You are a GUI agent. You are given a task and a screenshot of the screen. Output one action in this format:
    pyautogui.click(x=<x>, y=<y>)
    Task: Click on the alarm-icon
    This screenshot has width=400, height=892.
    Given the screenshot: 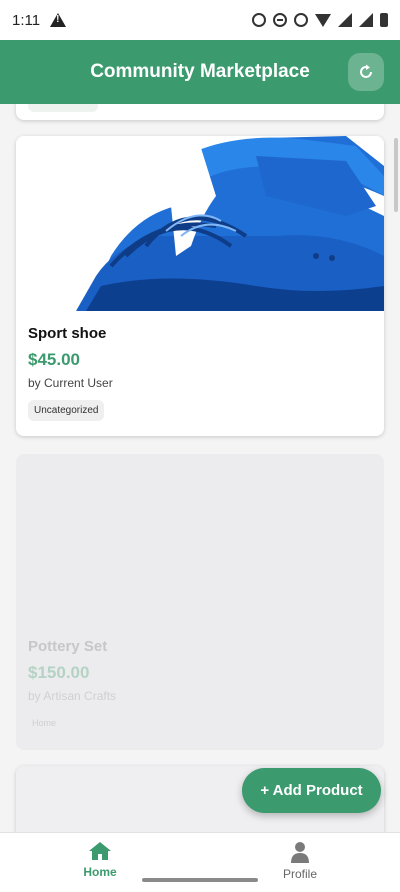 What is the action you would take?
    pyautogui.click(x=259, y=20)
    